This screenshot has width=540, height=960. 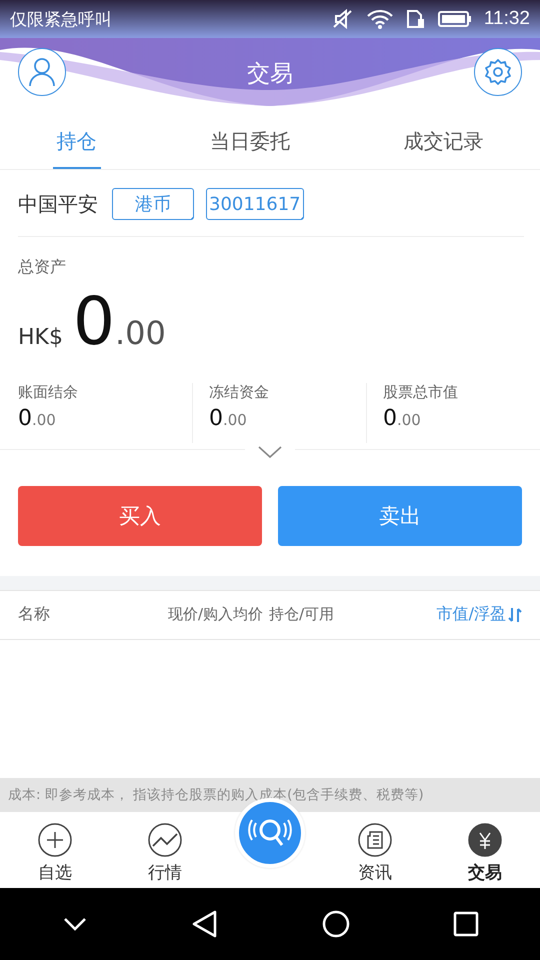 I want to click on nav-item: 资讯, so click(x=375, y=853).